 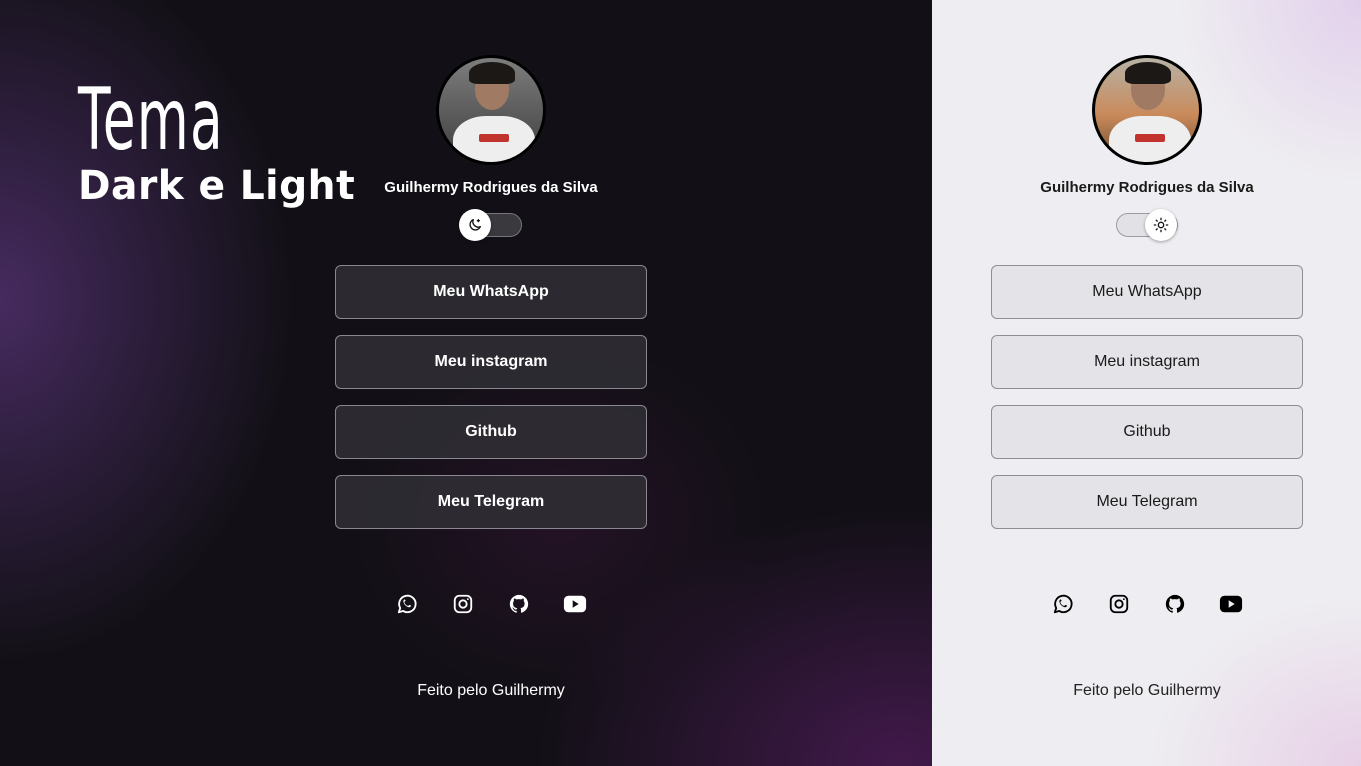 I want to click on headline: Tema Dark e Light, so click(x=219, y=139).